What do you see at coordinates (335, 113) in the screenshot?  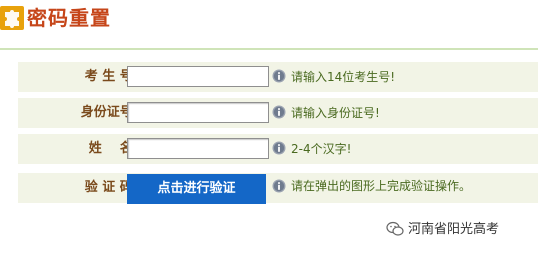 I see `id-number-hint: 请输入身份证号!` at bounding box center [335, 113].